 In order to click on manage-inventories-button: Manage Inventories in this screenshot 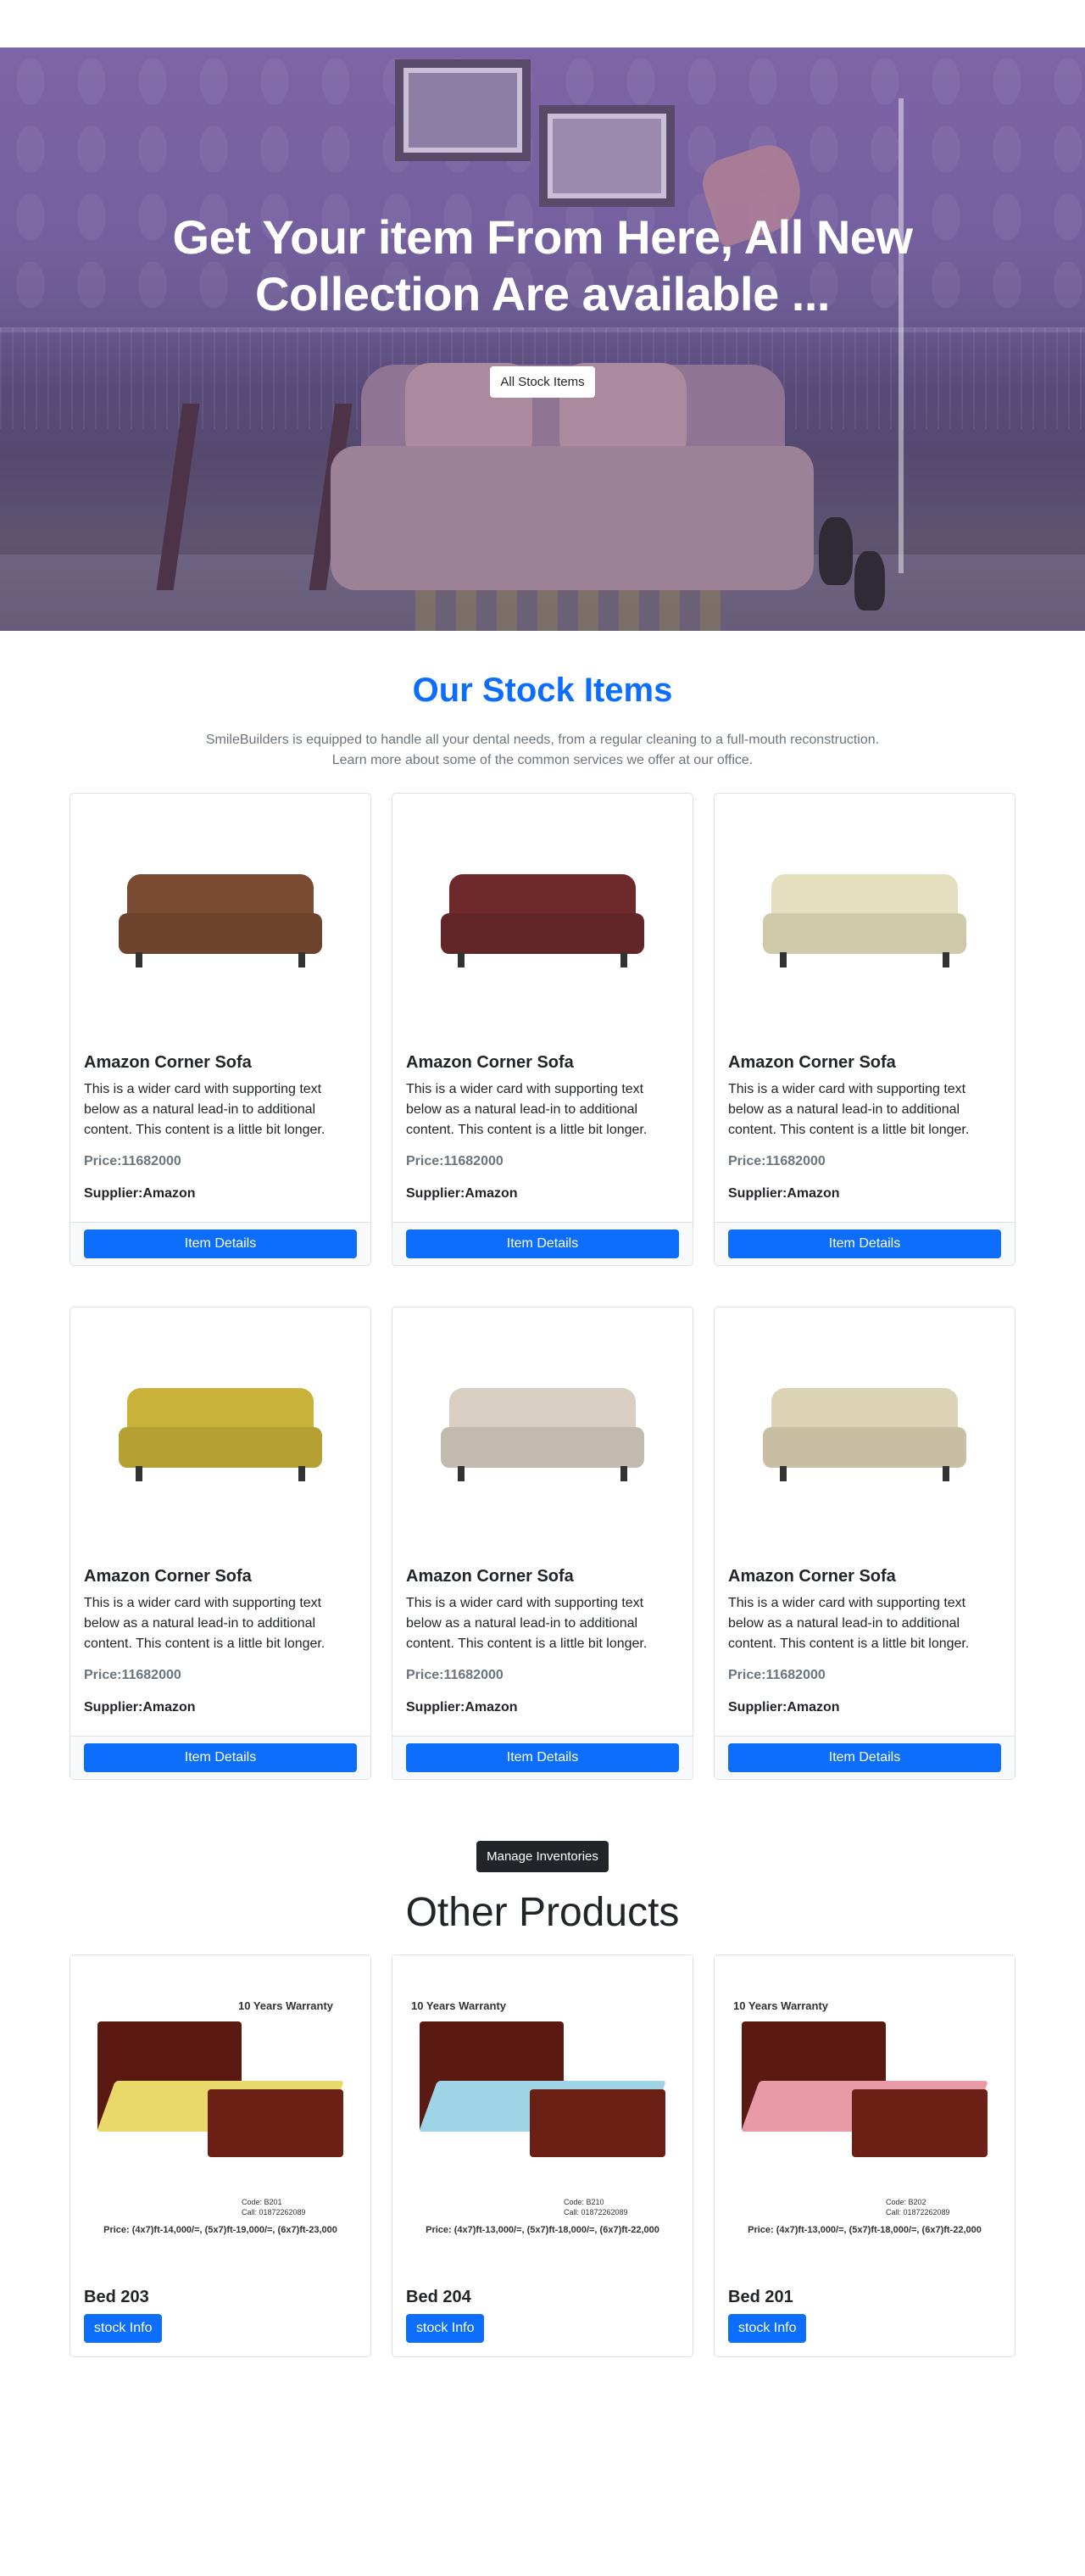, I will do `click(542, 1857)`.